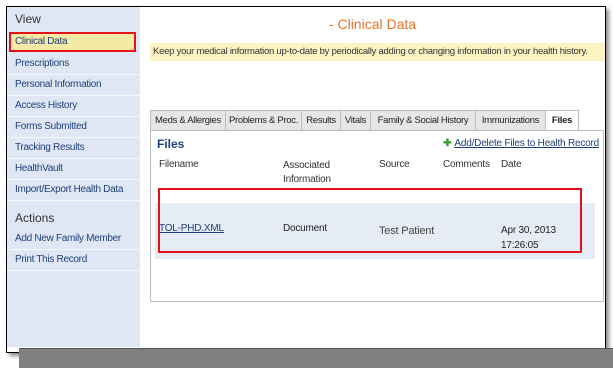 This screenshot has height=368, width=613. What do you see at coordinates (171, 144) in the screenshot?
I see `files-heading: Files` at bounding box center [171, 144].